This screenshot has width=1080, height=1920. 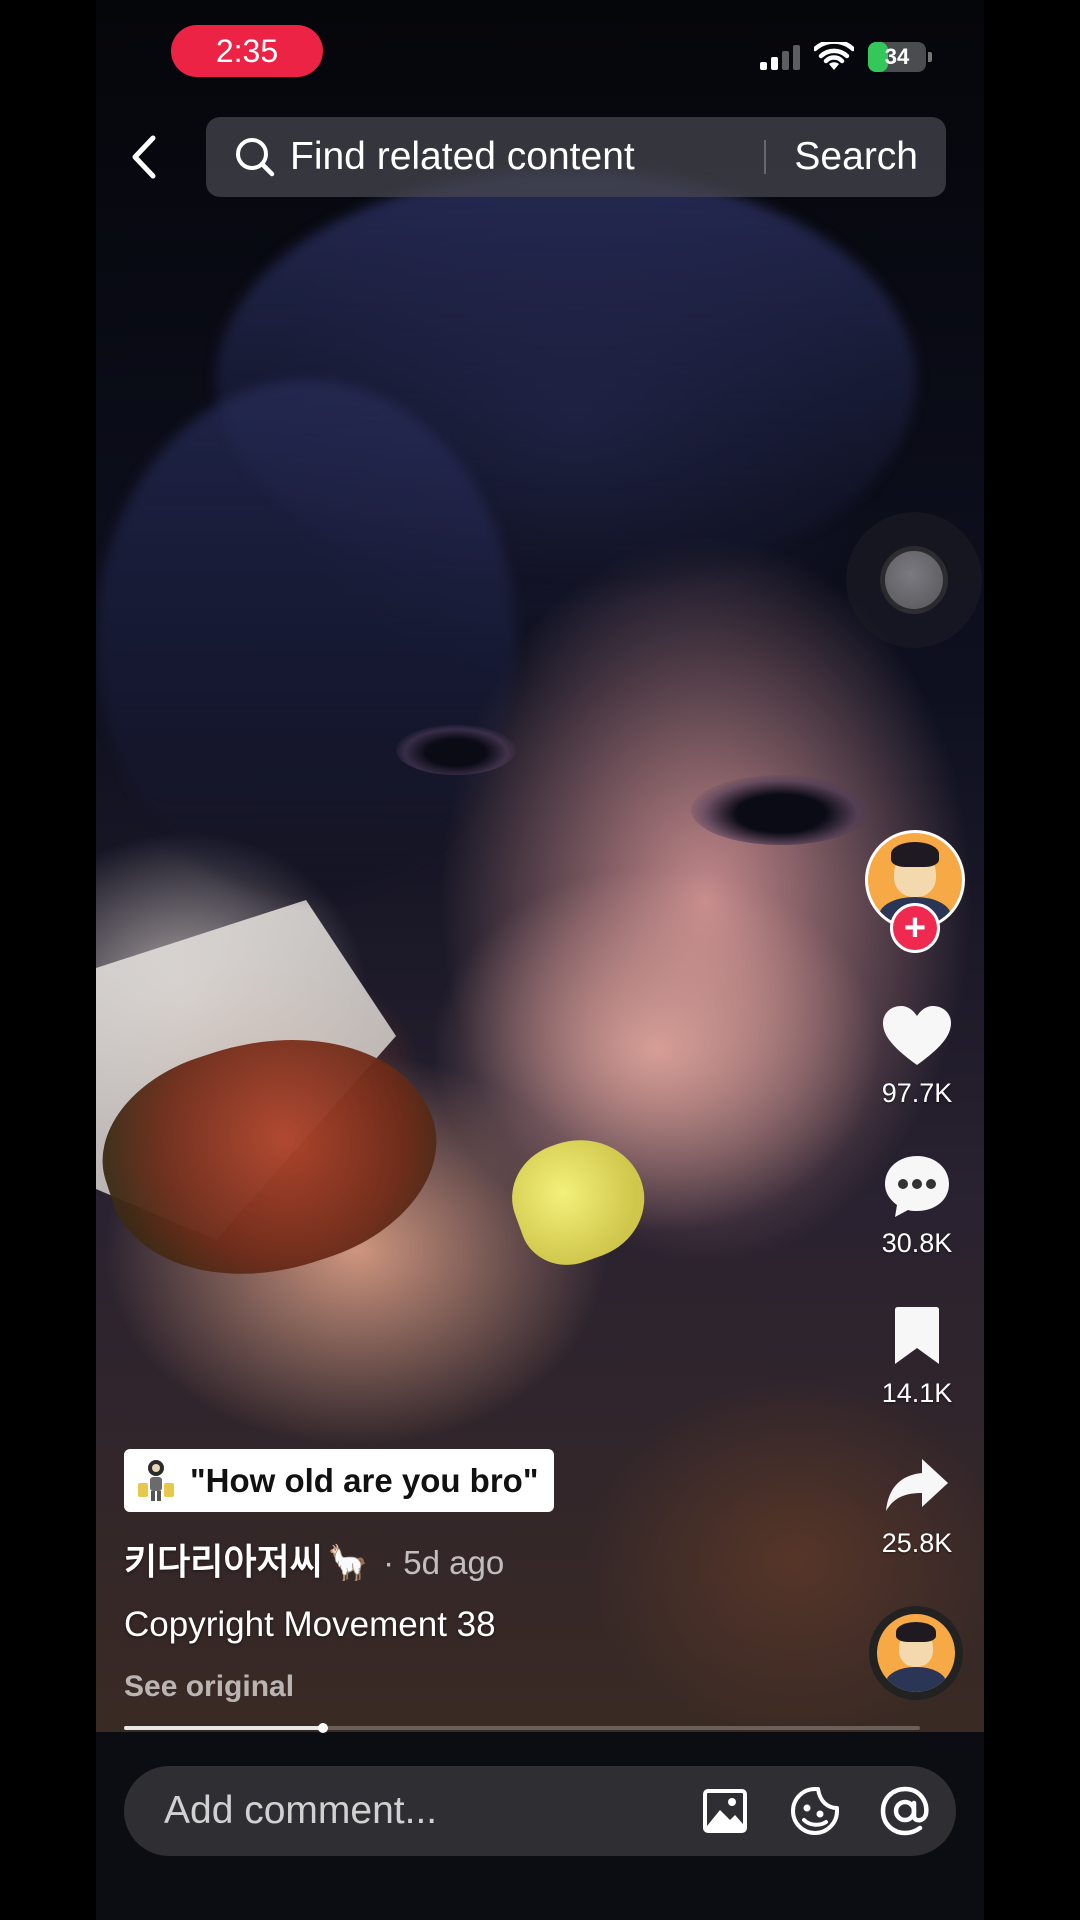 I want to click on mention-icon, so click(x=904, y=1811).